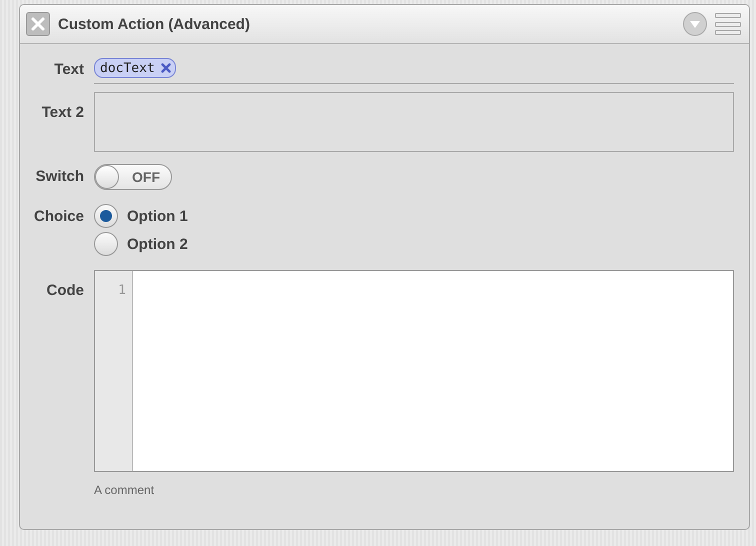 The image size is (756, 546). Describe the element at coordinates (68, 69) in the screenshot. I see `field-label: Text` at that location.